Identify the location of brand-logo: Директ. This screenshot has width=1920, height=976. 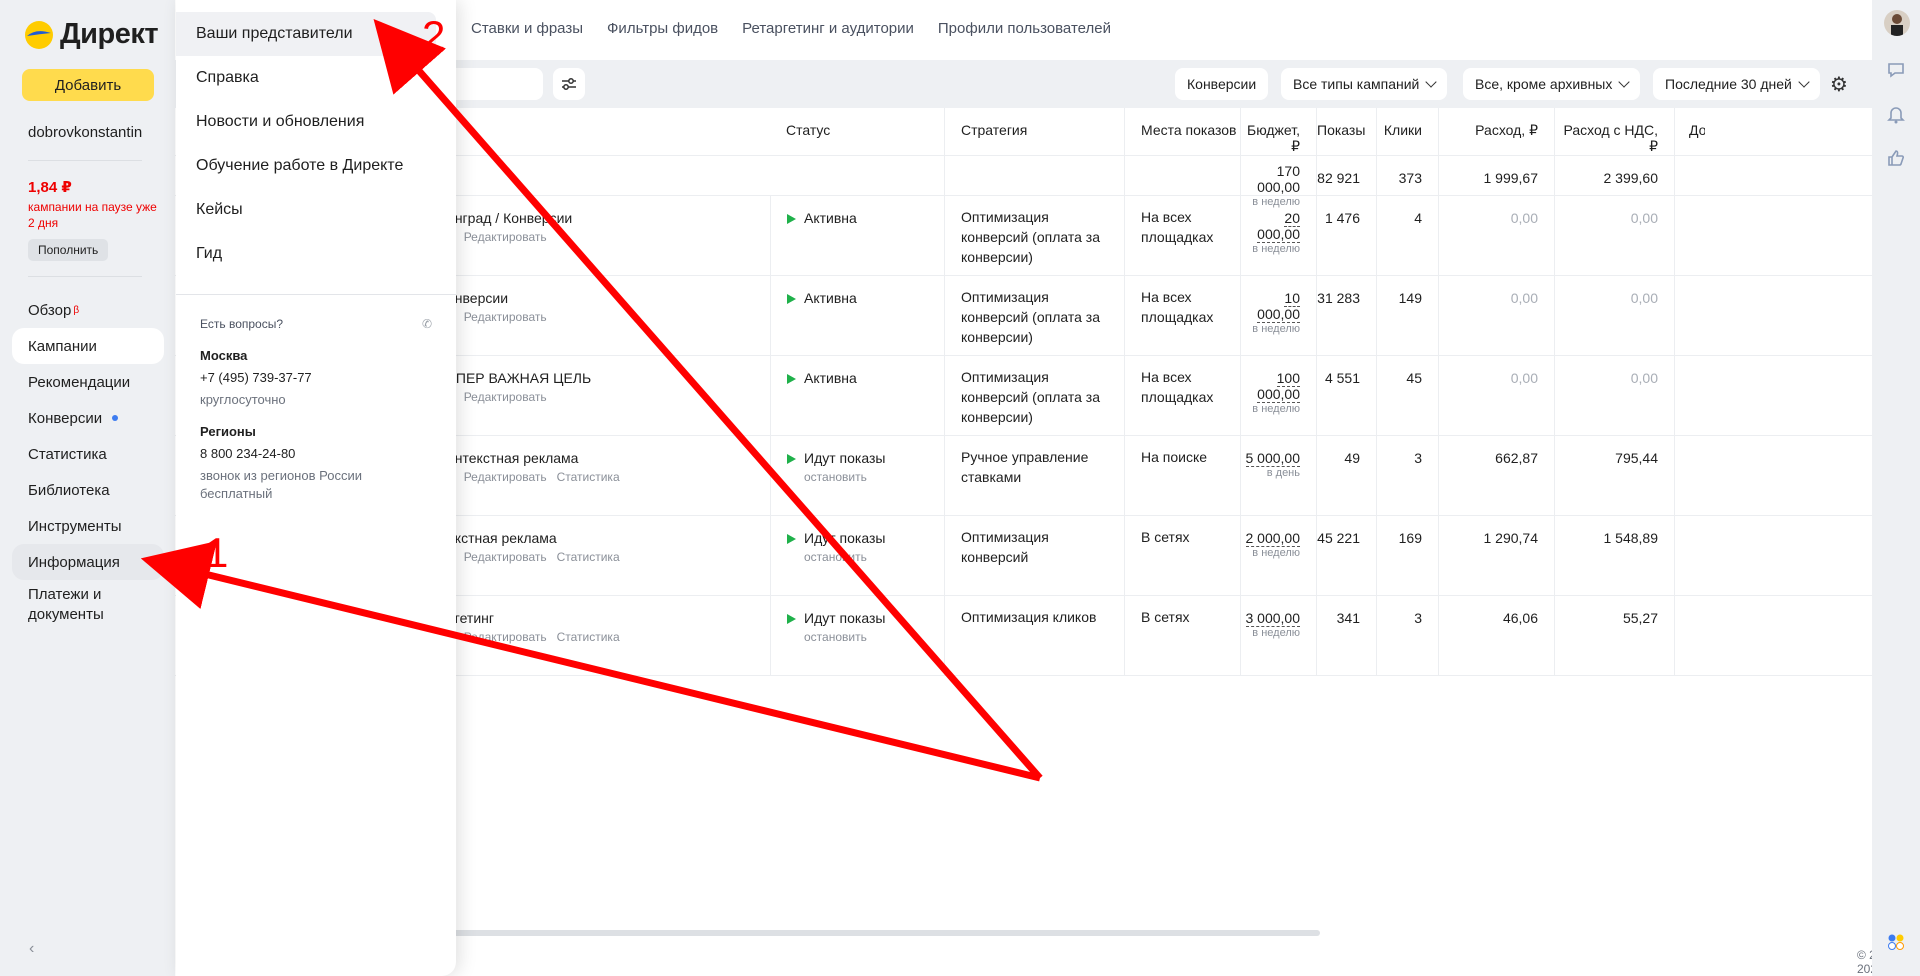
(91, 34).